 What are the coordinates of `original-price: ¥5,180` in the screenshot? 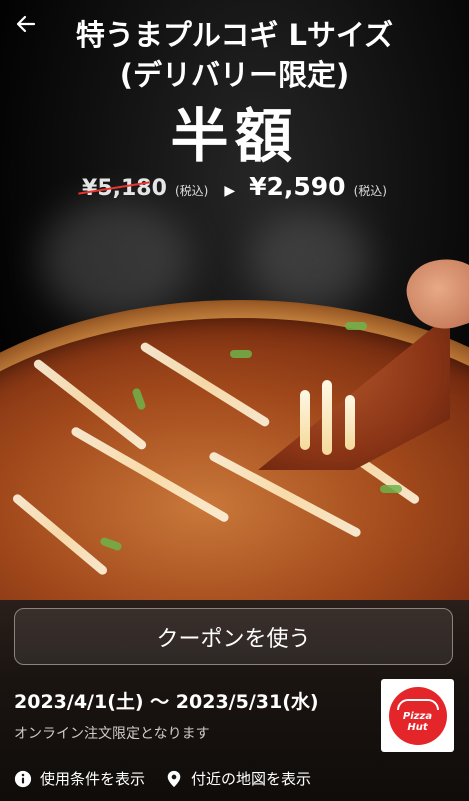 It's located at (122, 188).